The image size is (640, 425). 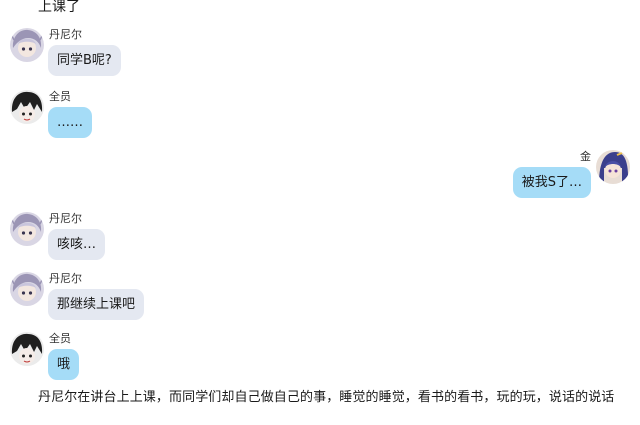 I want to click on message-bubble: 同学B呢?, so click(x=84, y=60).